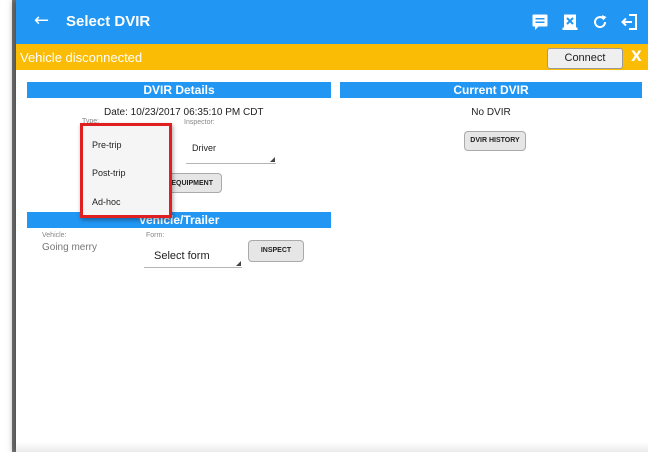 This screenshot has width=648, height=452. Describe the element at coordinates (193, 267) in the screenshot. I see `form-dropdown` at that location.